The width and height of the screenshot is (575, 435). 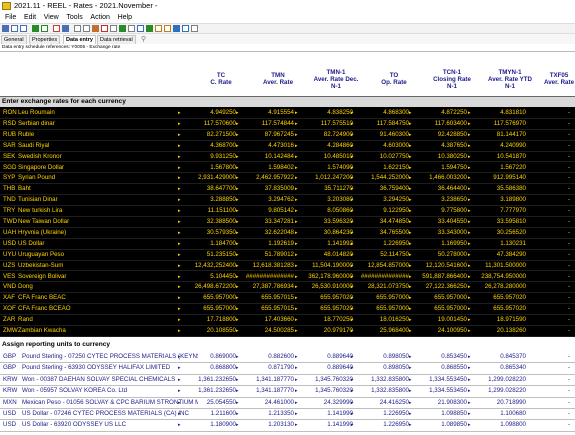 I want to click on grid-icon, so click(x=185, y=28).